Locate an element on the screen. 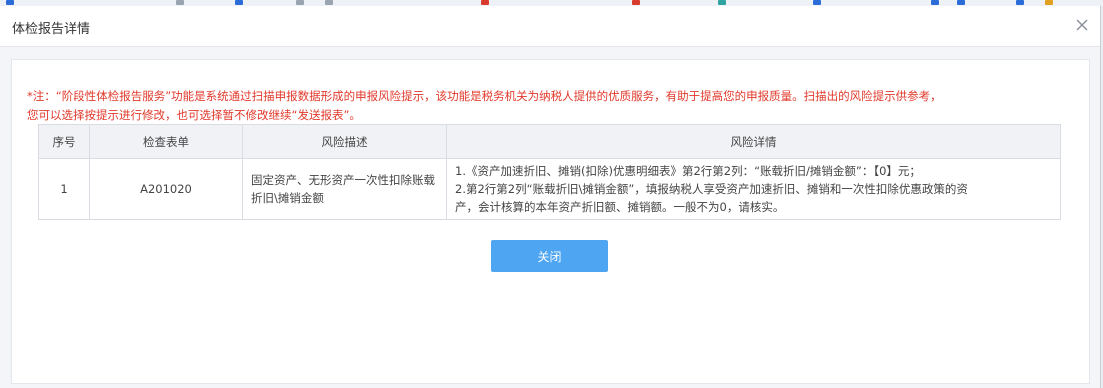 This screenshot has height=388, width=1103. row-description: 固定资产、无形资产一次性扣除账载折旧\摊销金额 is located at coordinates (344, 189).